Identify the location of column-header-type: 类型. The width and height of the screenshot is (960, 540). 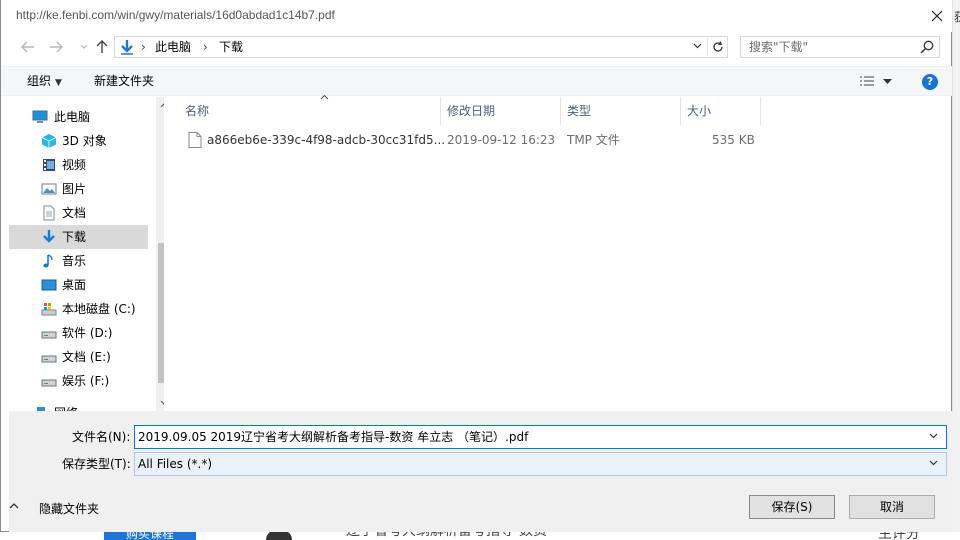
(621, 111).